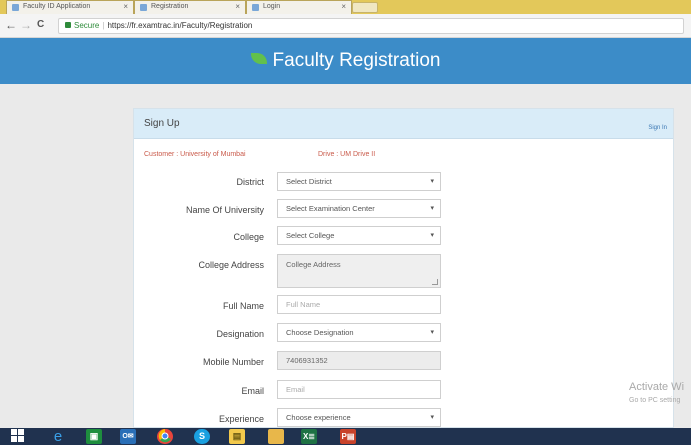 The height and width of the screenshot is (445, 691). I want to click on page-title: Faculty Registration, so click(345, 61).